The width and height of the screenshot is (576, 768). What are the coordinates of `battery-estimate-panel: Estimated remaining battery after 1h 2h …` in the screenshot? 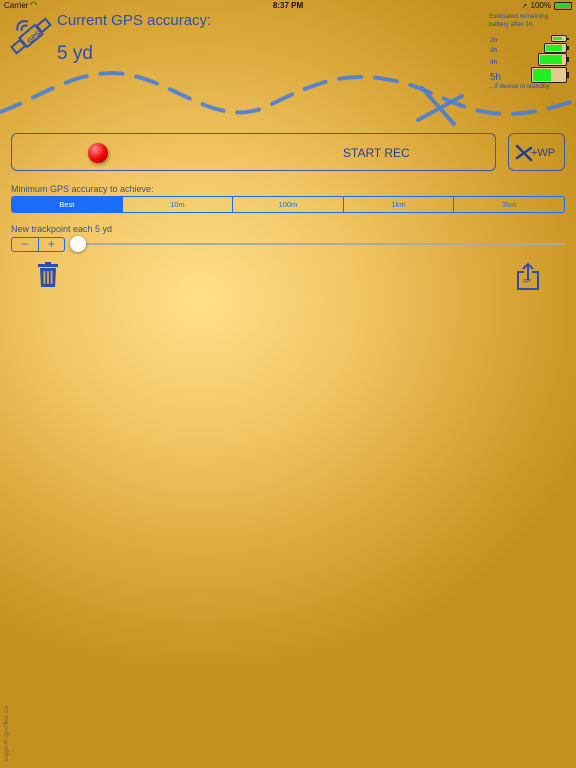 It's located at (531, 51).